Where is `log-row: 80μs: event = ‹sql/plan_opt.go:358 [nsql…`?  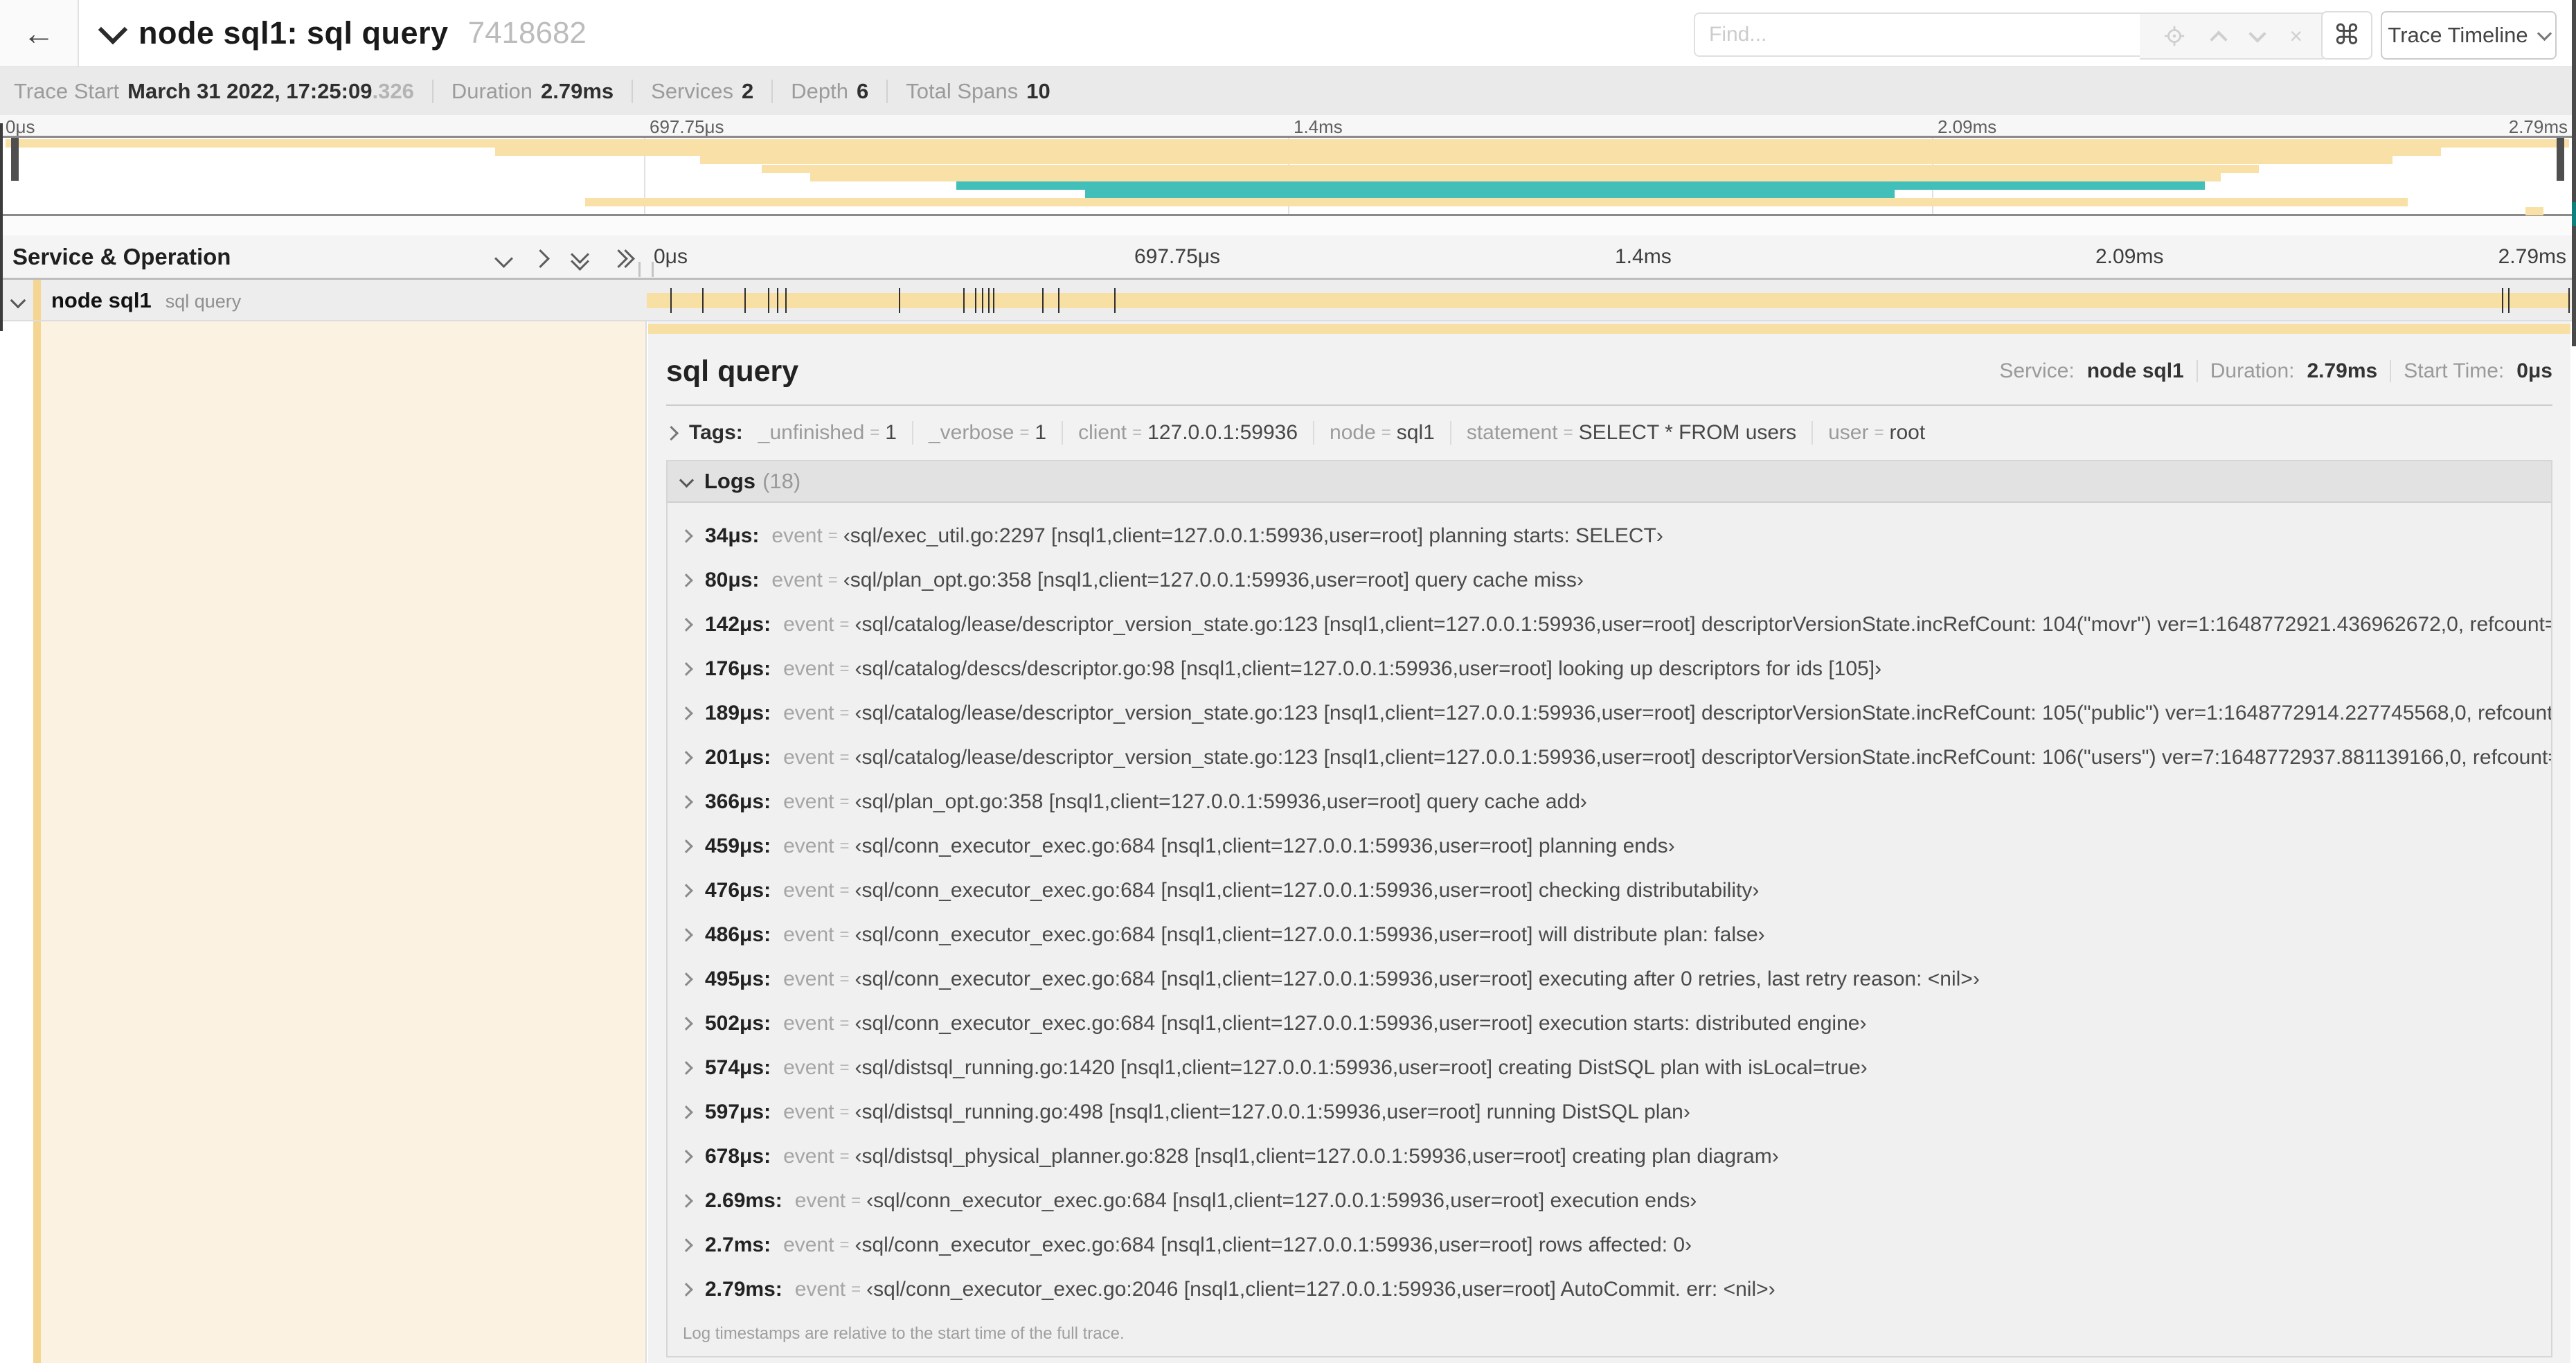 log-row: 80μs: event = ‹sql/plan_opt.go:358 [nsql… is located at coordinates (1609, 581).